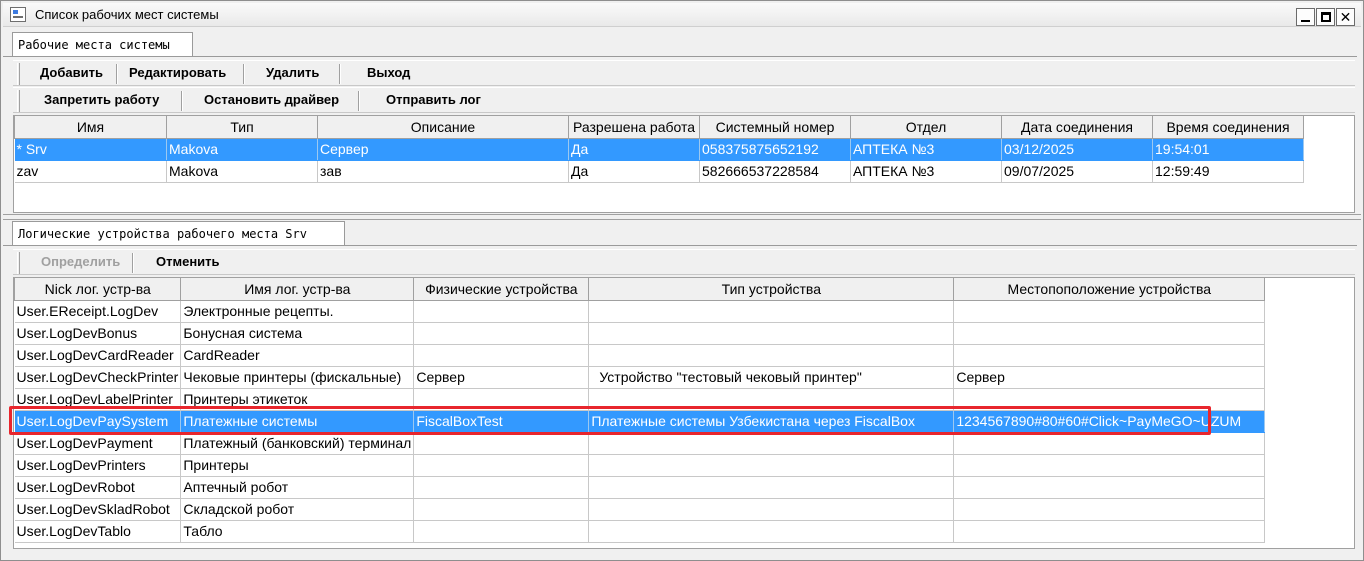 This screenshot has height=561, width=1364. Describe the element at coordinates (501, 421) in the screenshot. I see `table-cell: FiscalBoxTest` at that location.